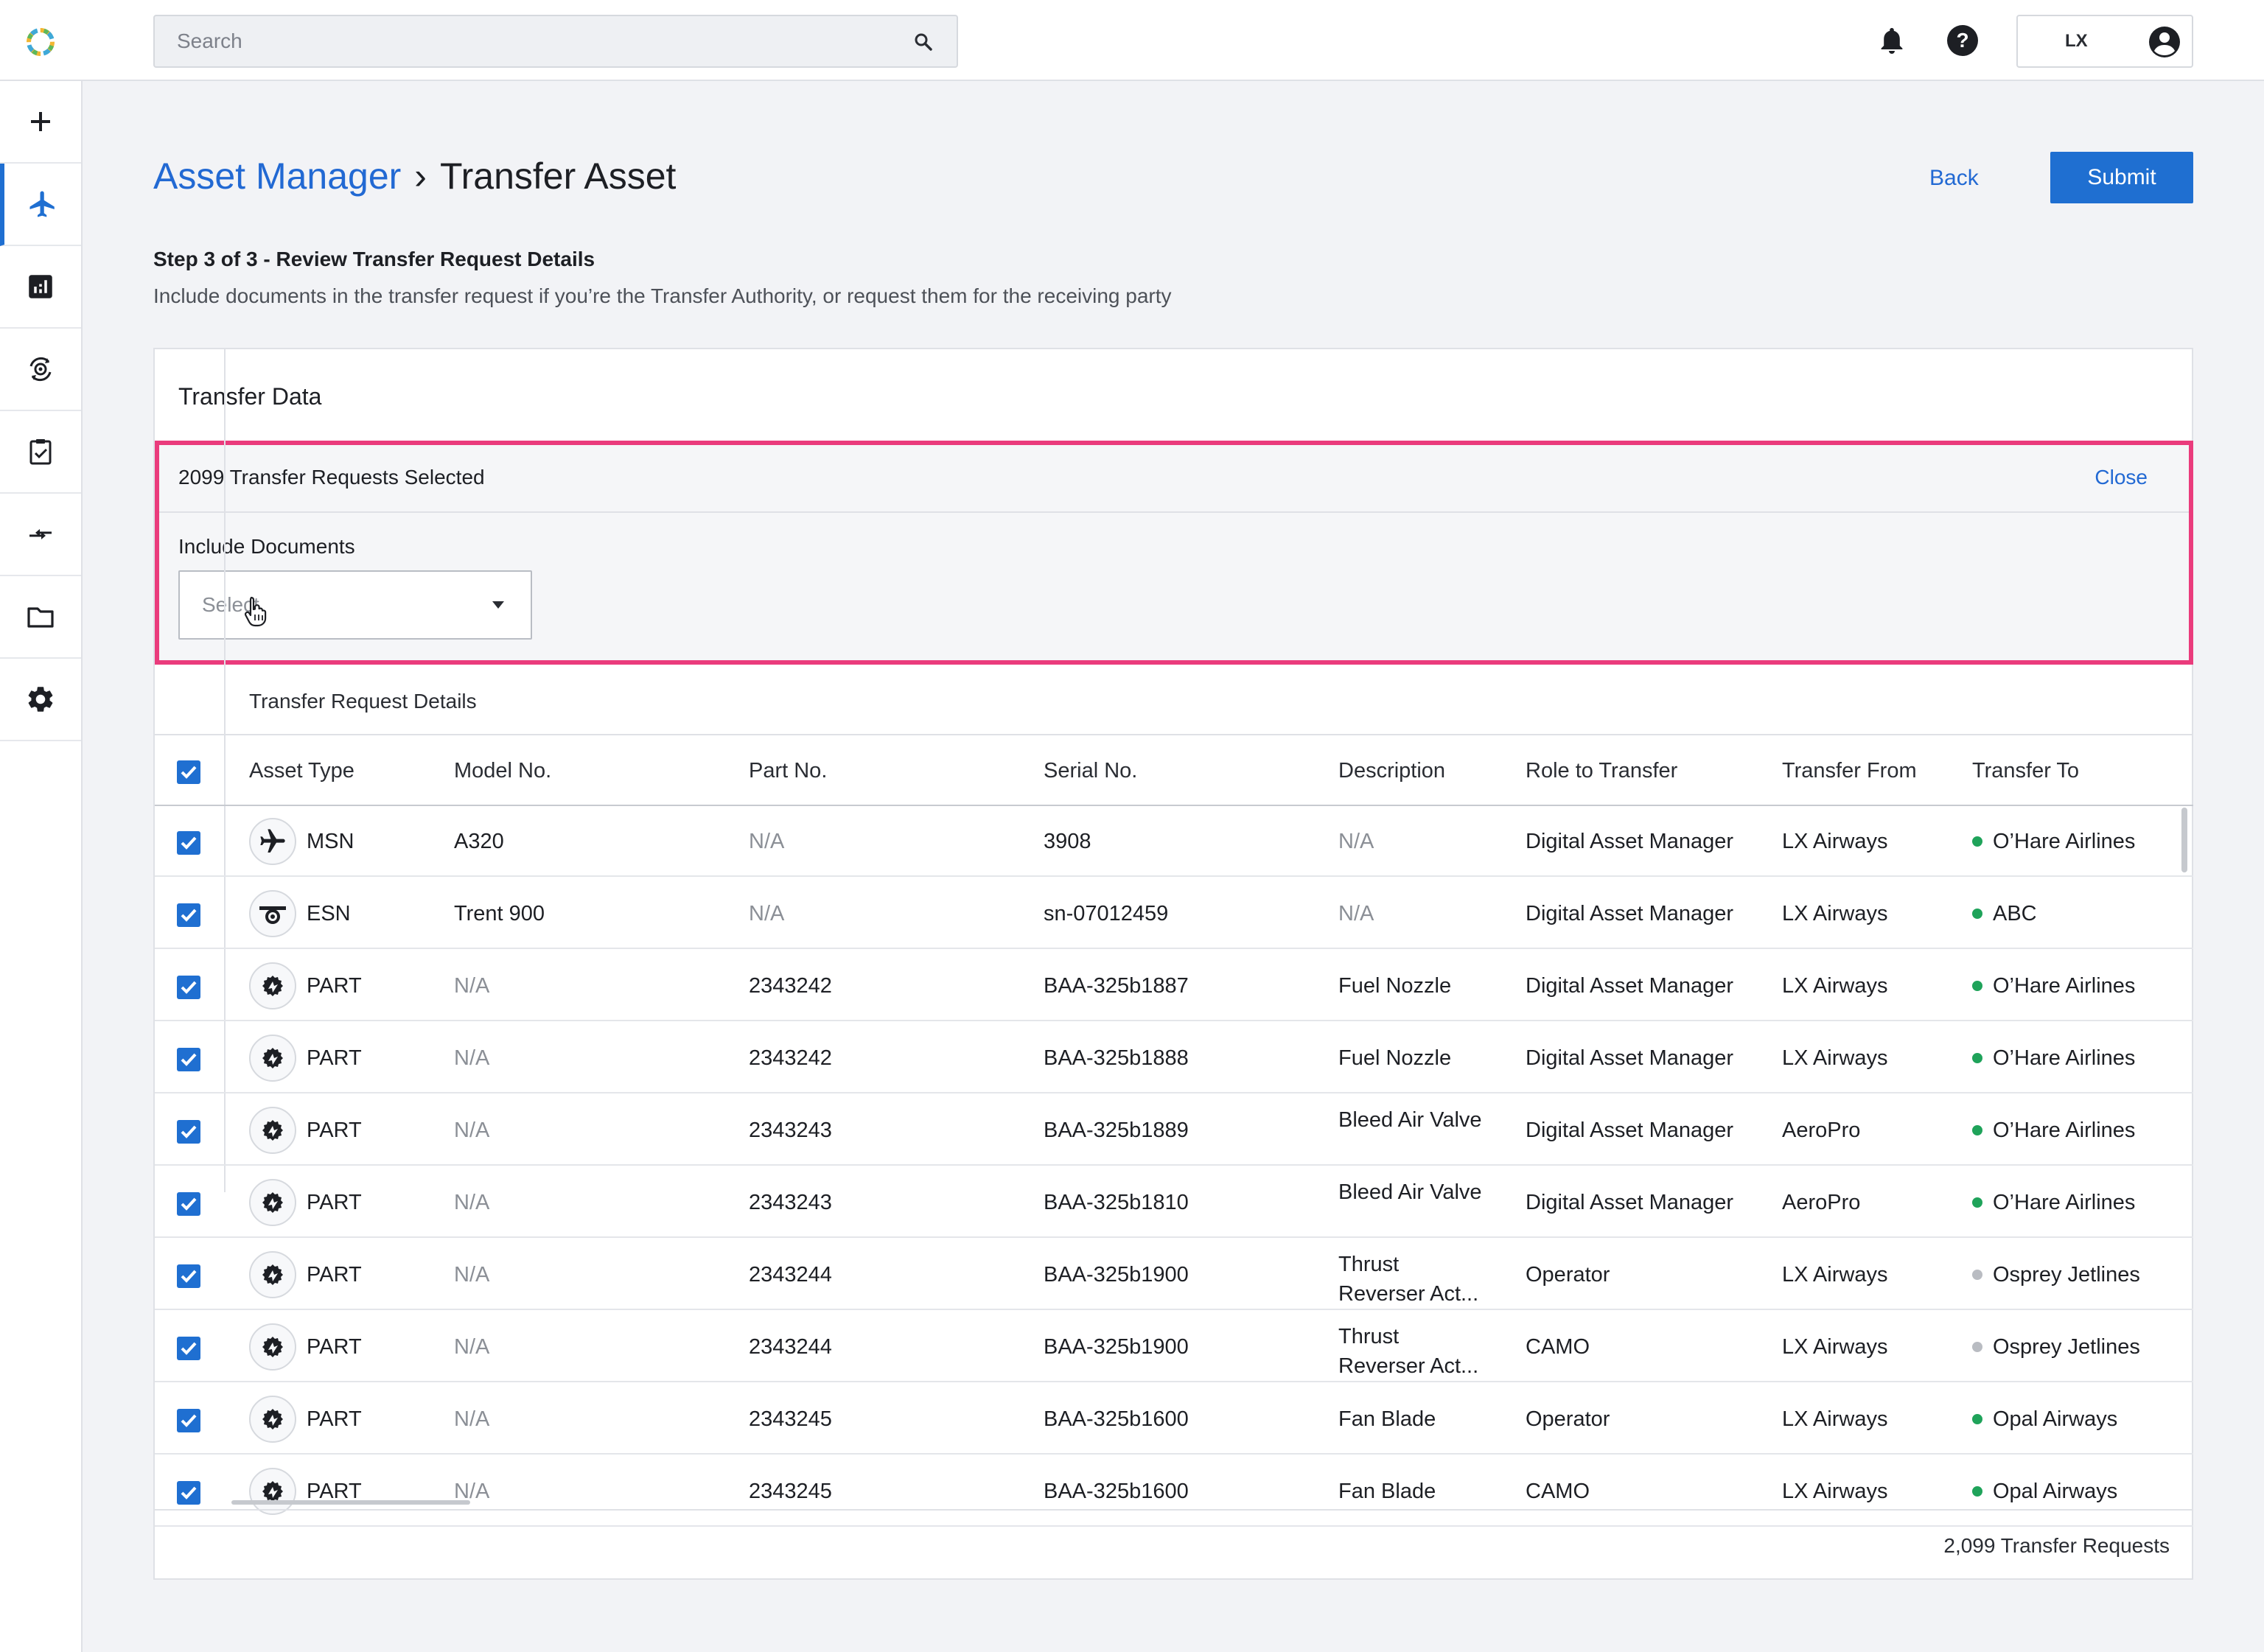  I want to click on hand-pointer-cursor-icon, so click(255, 611).